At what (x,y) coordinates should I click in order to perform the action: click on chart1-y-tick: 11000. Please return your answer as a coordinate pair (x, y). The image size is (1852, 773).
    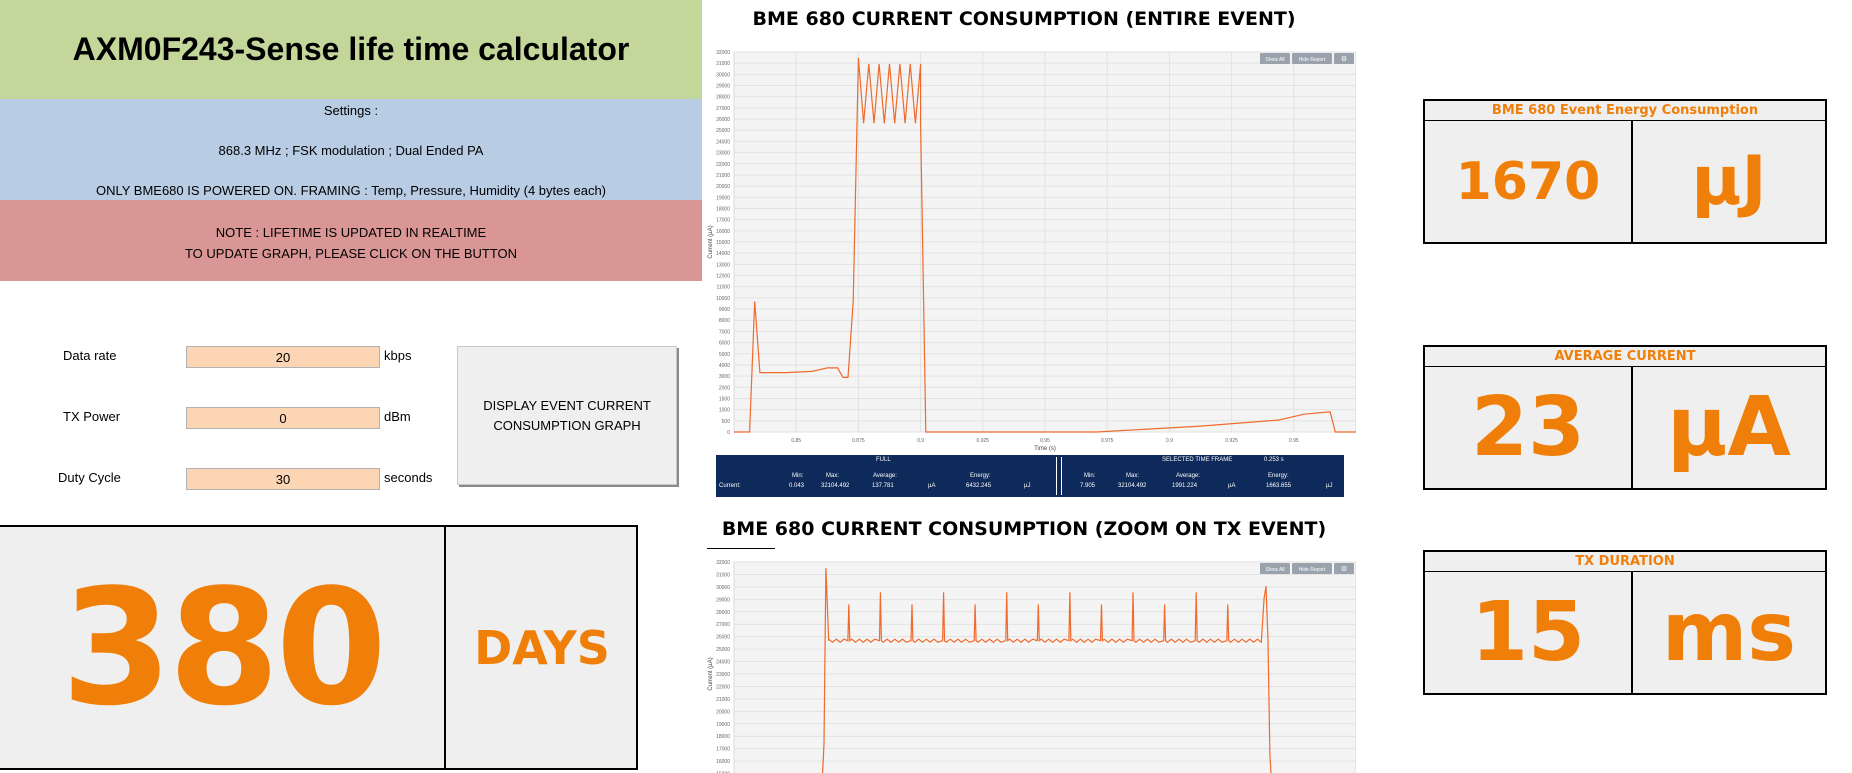
    Looking at the image, I should click on (723, 288).